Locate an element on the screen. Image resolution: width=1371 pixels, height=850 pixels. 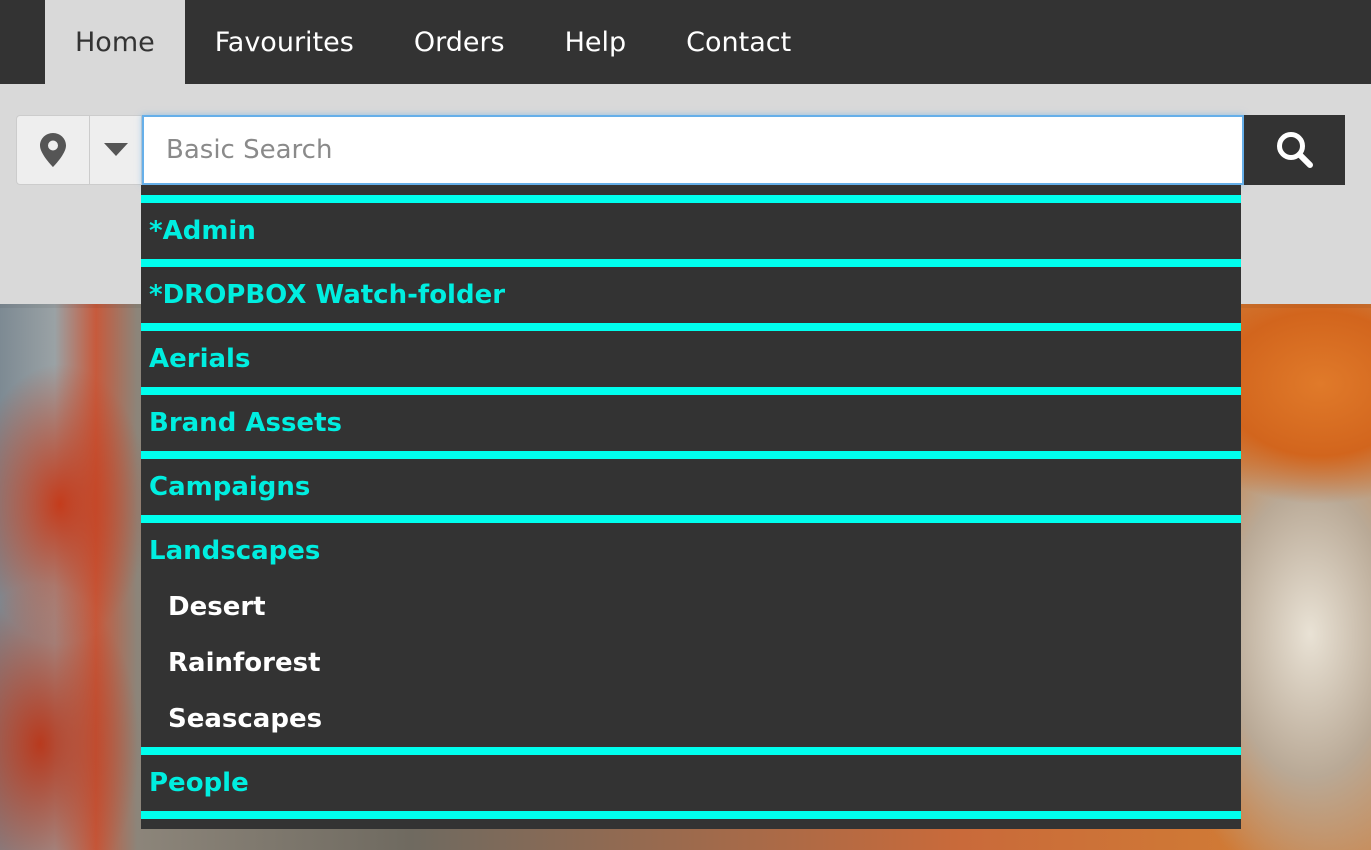
category-item-dropbox-watch-folder: *DROPBOX Watch-folder is located at coordinates (691, 295).